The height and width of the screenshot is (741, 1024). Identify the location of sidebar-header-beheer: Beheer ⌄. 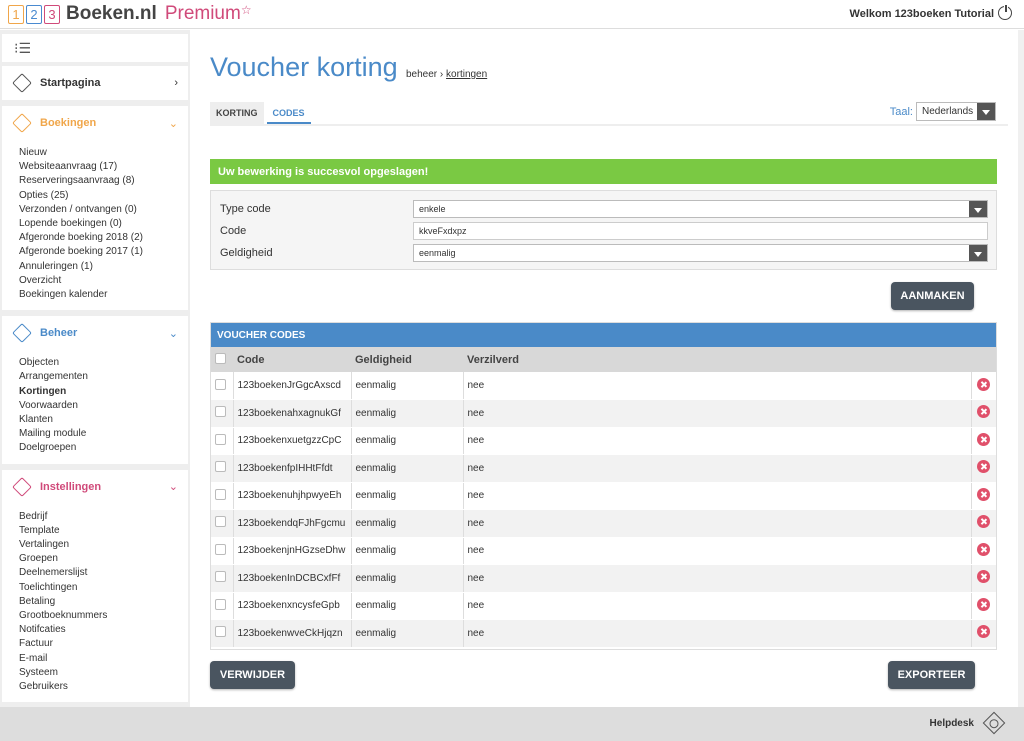
(95, 333).